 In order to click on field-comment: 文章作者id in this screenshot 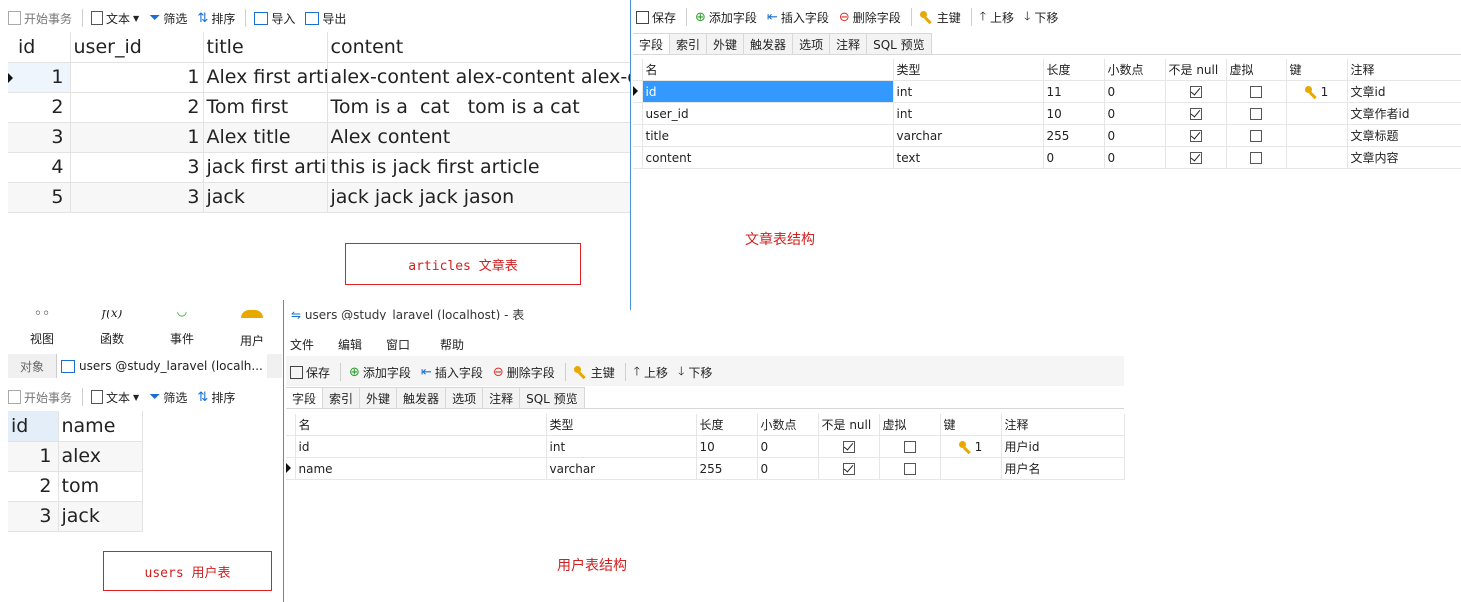, I will do `click(1404, 113)`.